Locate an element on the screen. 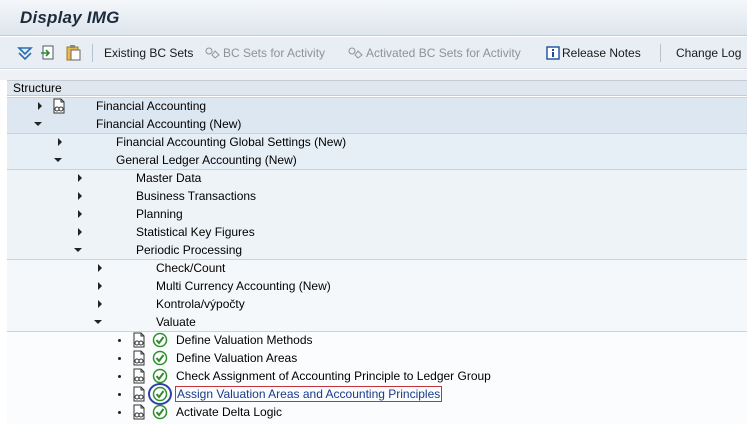 The width and height of the screenshot is (747, 424). activity-activate-delta-logic: Activate Delta Logic is located at coordinates (377, 412).